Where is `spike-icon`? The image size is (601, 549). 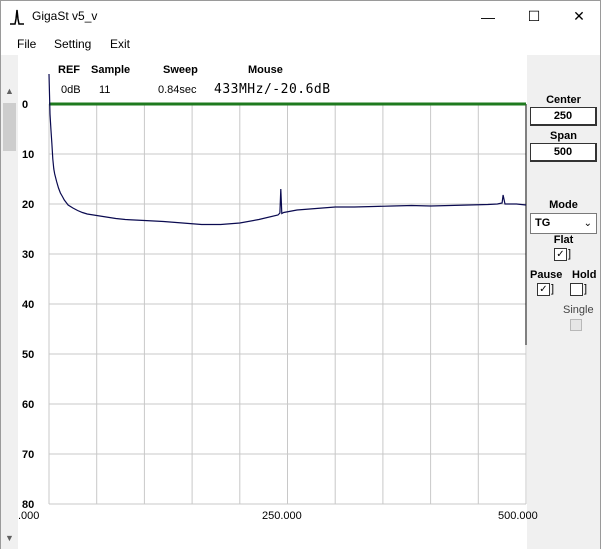 spike-icon is located at coordinates (17, 17).